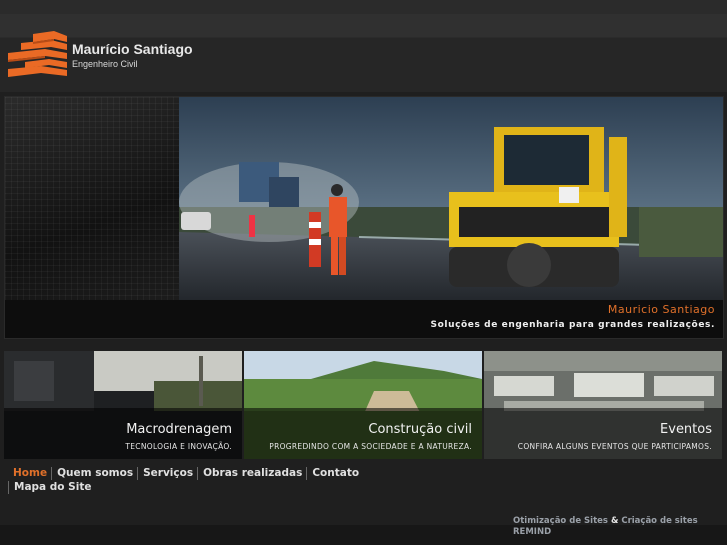  I want to click on nav-obras-realizadas: Obras realizadas, so click(251, 473).